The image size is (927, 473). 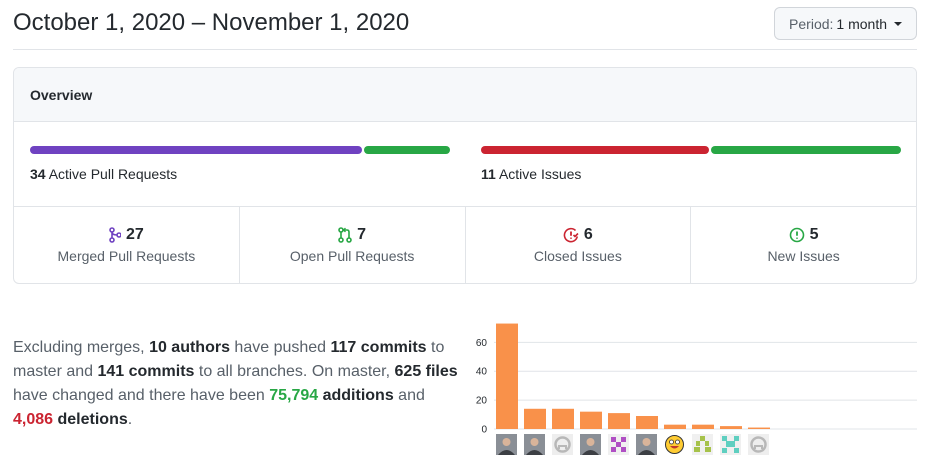 What do you see at coordinates (803, 245) in the screenshot?
I see `stat-new-issues: 5 New Issues` at bounding box center [803, 245].